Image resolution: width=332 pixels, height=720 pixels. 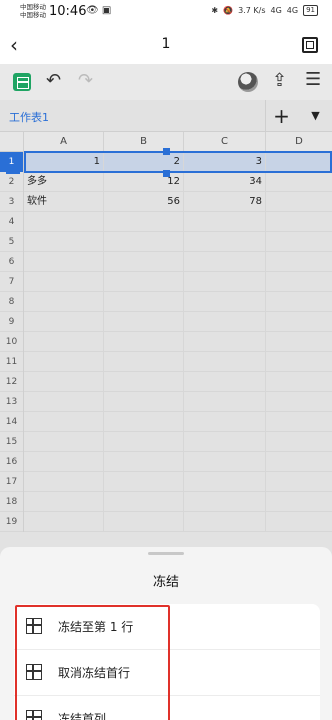 What do you see at coordinates (167, 708) in the screenshot?
I see `freeze-option-first-column: 冻结首列` at bounding box center [167, 708].